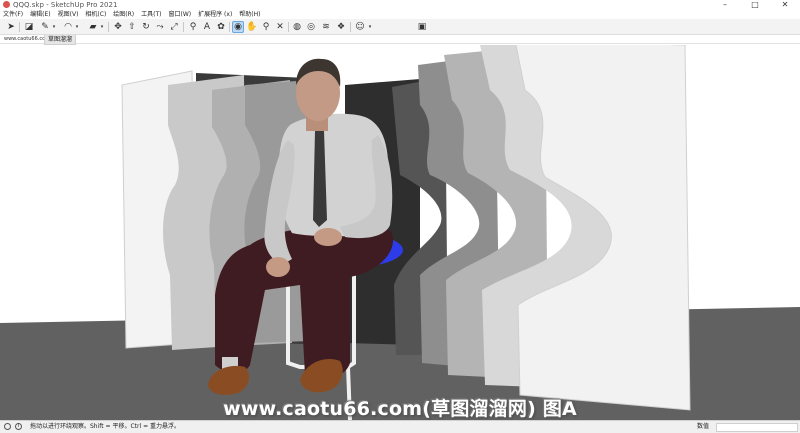 The width and height of the screenshot is (800, 433). What do you see at coordinates (118, 27) in the screenshot?
I see `move-icon: ✥` at bounding box center [118, 27].